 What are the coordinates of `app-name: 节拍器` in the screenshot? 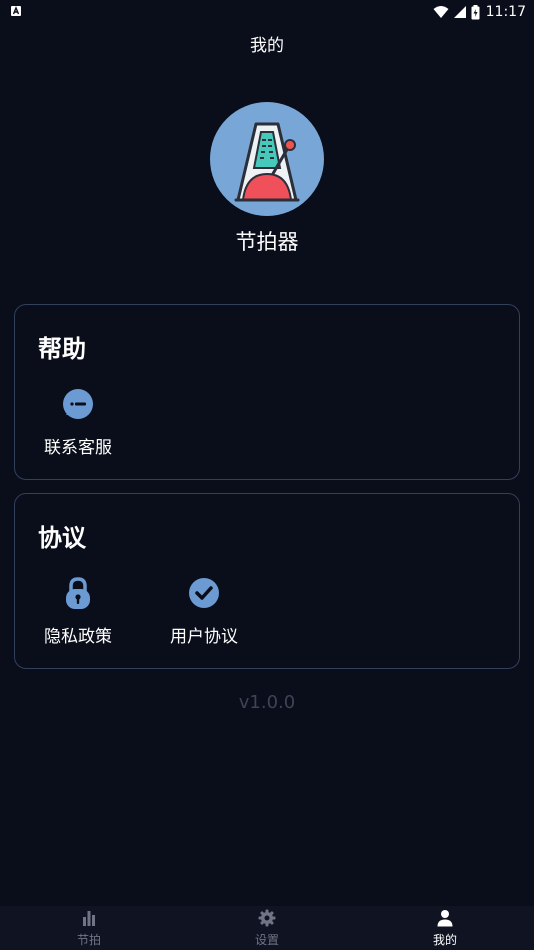 It's located at (267, 242).